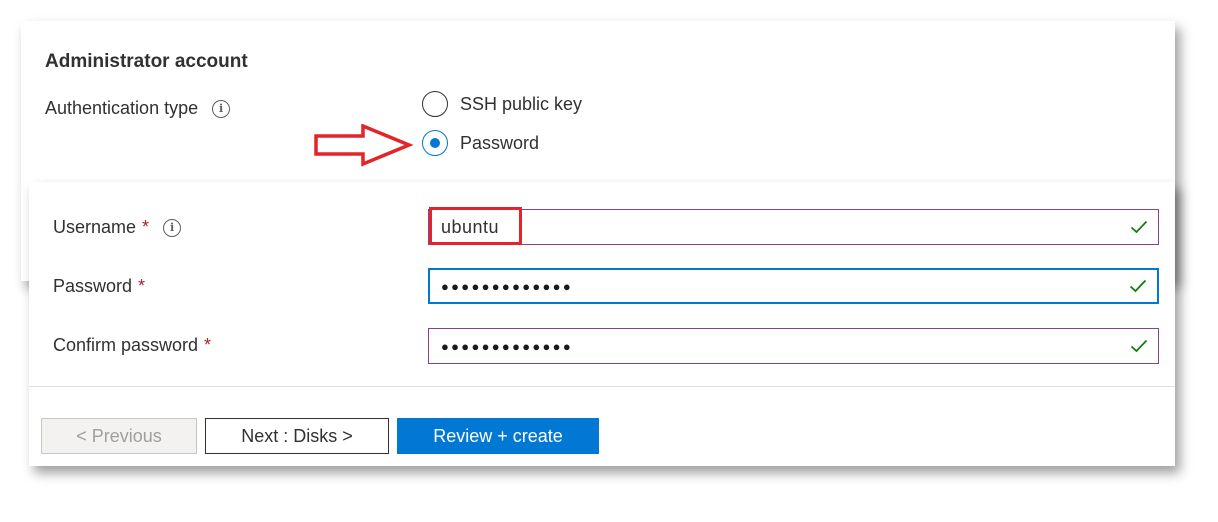 The height and width of the screenshot is (522, 1218). What do you see at coordinates (602, 386) in the screenshot?
I see `footer-divider` at bounding box center [602, 386].